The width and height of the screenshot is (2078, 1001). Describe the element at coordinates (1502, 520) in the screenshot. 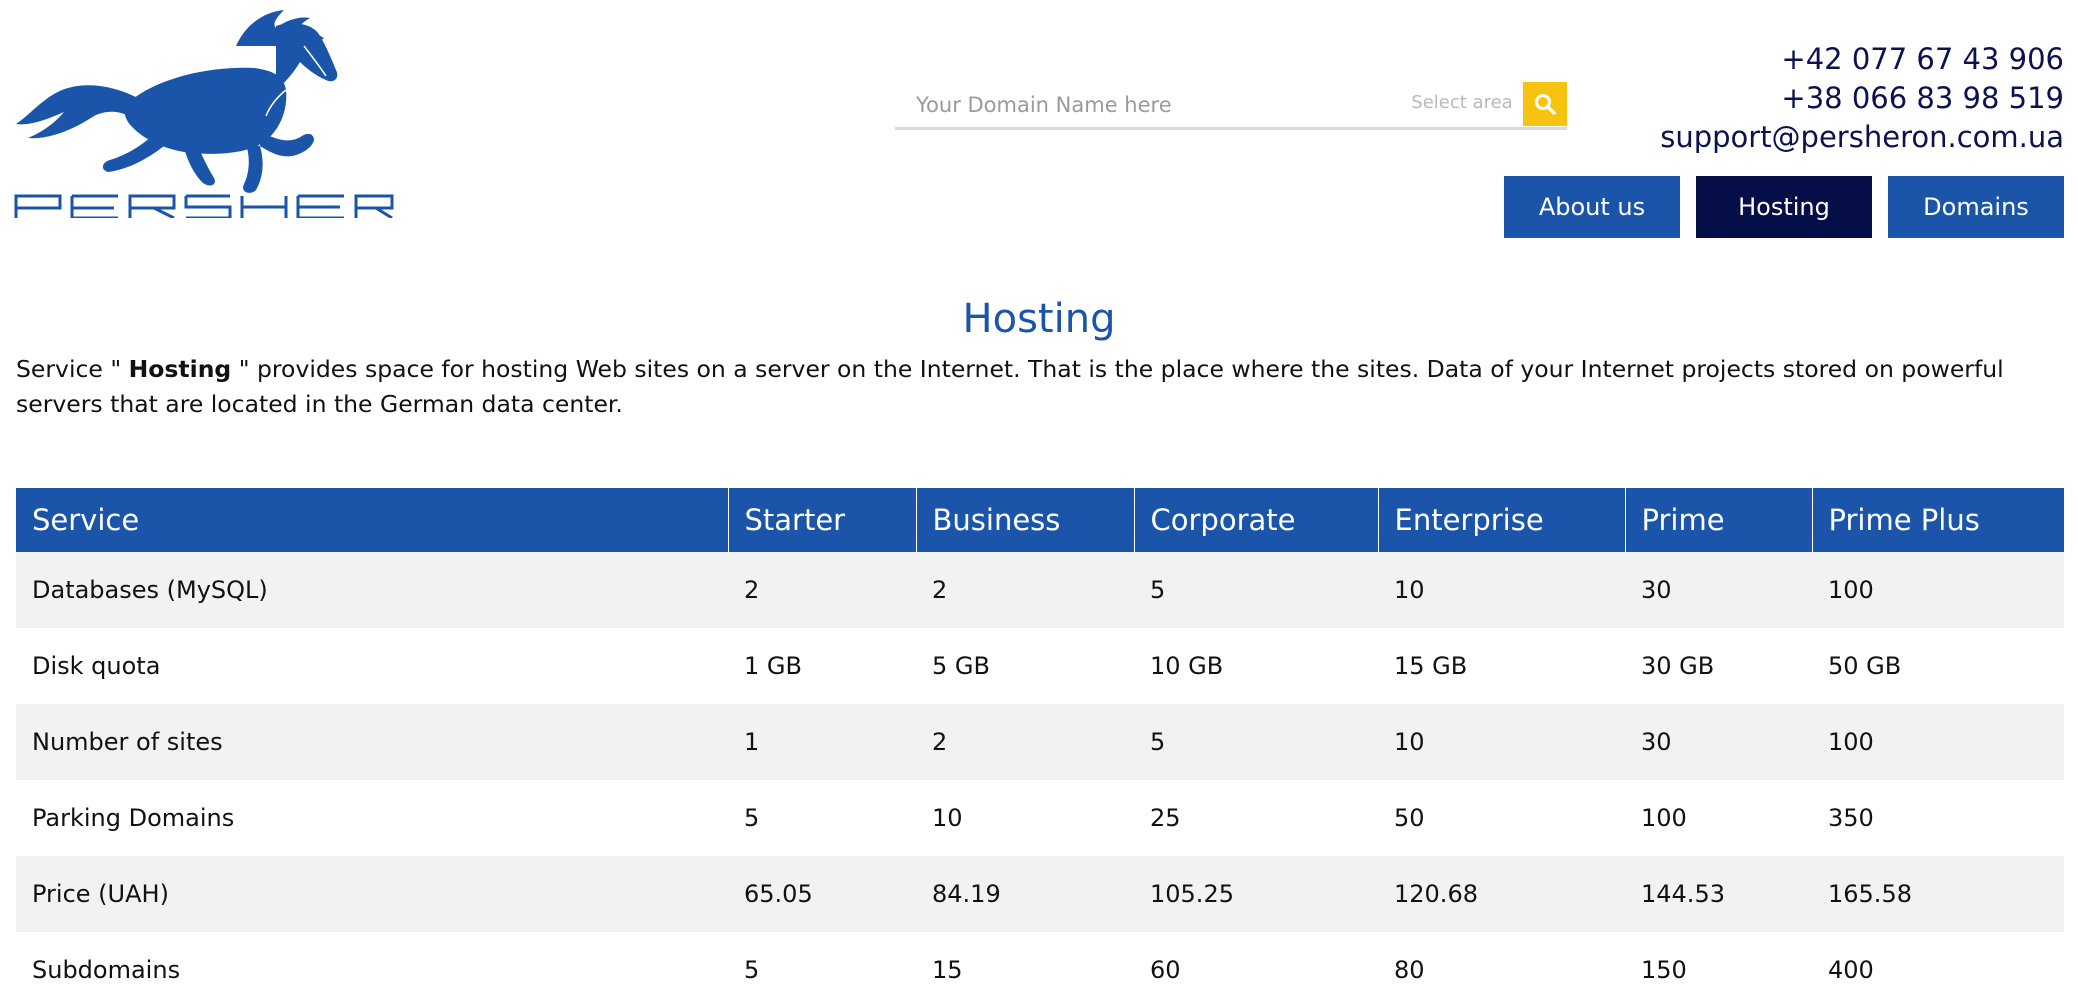

I see `header-enterprise: Enterprise` at that location.